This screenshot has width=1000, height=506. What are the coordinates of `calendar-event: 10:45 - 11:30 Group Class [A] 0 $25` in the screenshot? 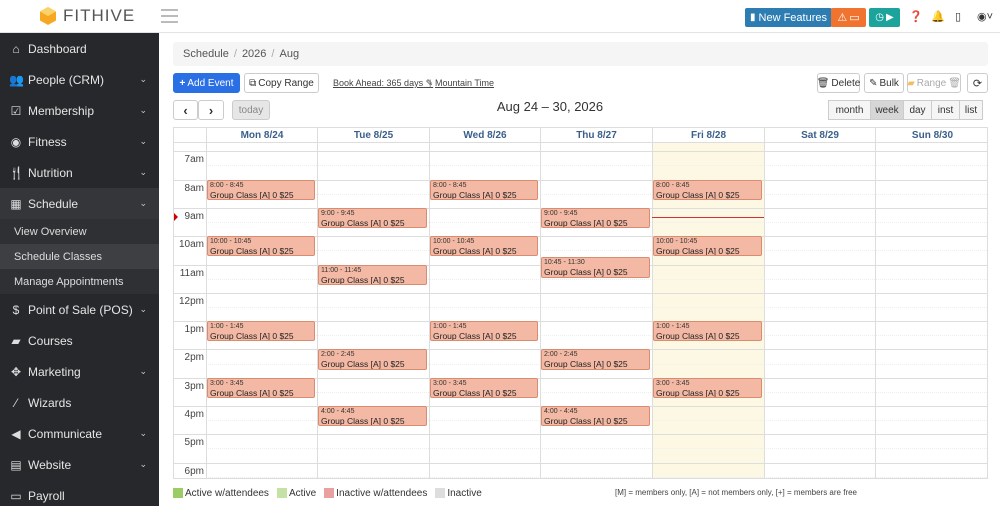 It's located at (595, 267).